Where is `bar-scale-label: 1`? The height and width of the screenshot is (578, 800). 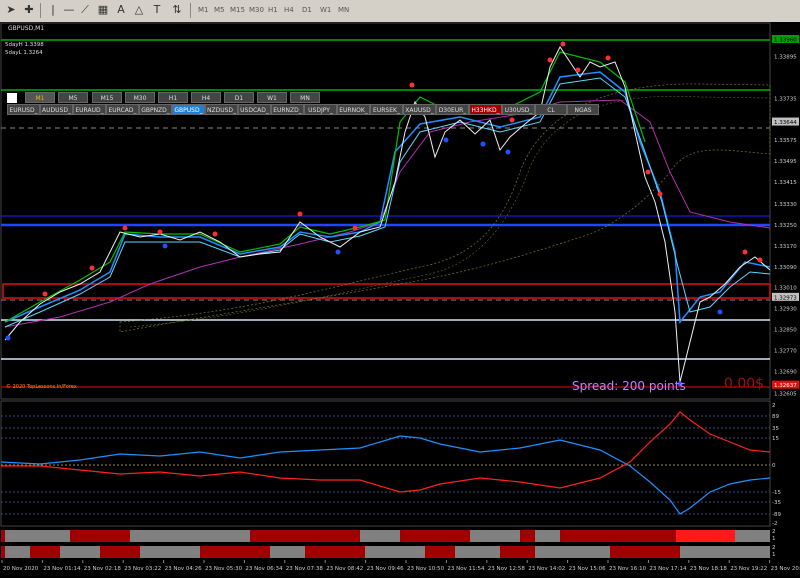
bar-scale-label: 1 is located at coordinates (774, 555).